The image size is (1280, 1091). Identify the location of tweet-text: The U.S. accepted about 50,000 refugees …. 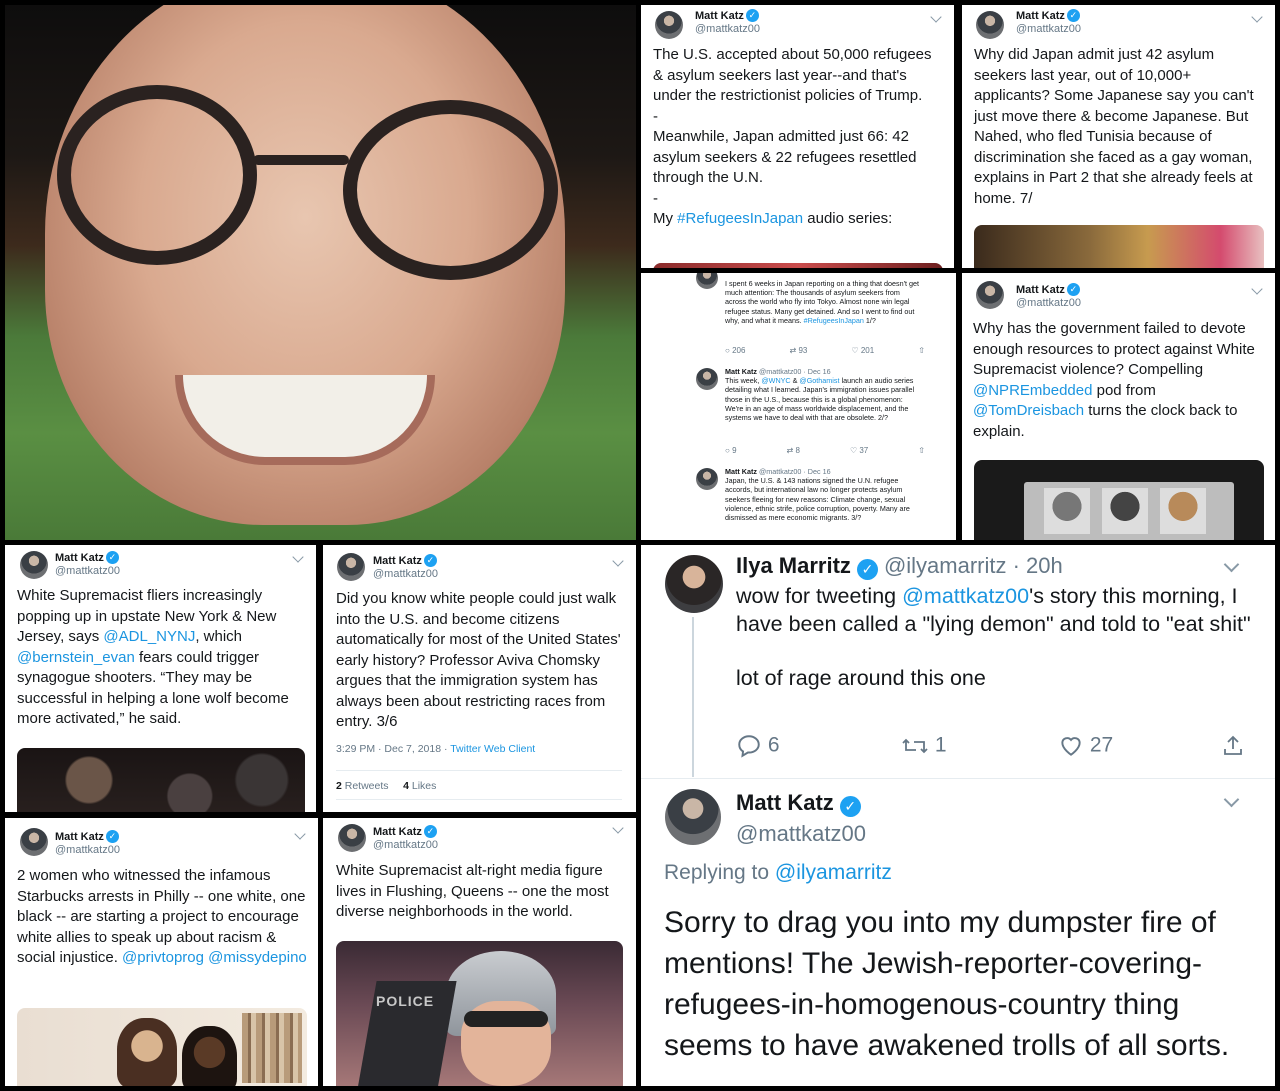
(799, 137).